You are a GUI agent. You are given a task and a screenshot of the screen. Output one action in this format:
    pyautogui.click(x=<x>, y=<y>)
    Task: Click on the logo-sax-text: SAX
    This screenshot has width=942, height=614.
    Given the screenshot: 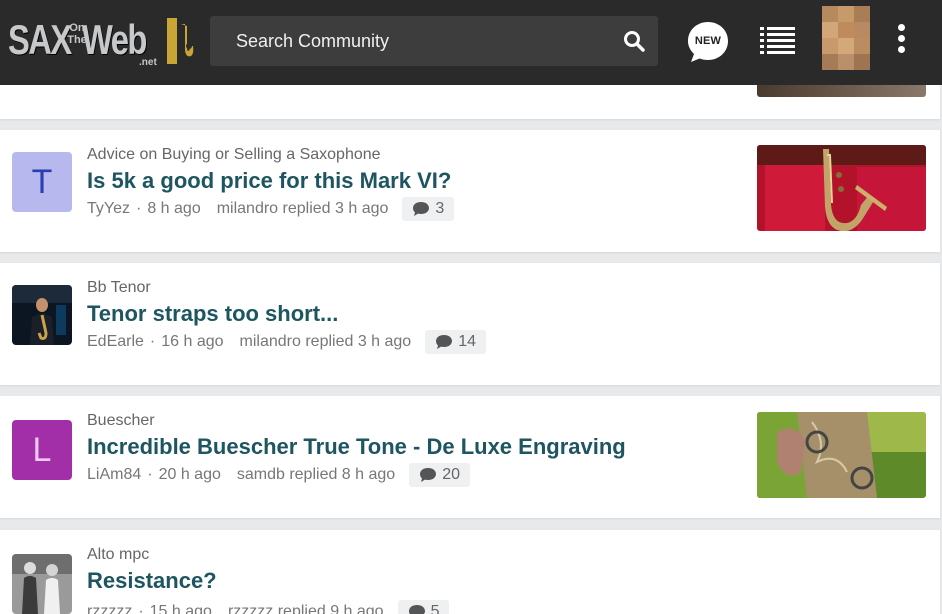 What is the action you would take?
    pyautogui.click(x=40, y=39)
    